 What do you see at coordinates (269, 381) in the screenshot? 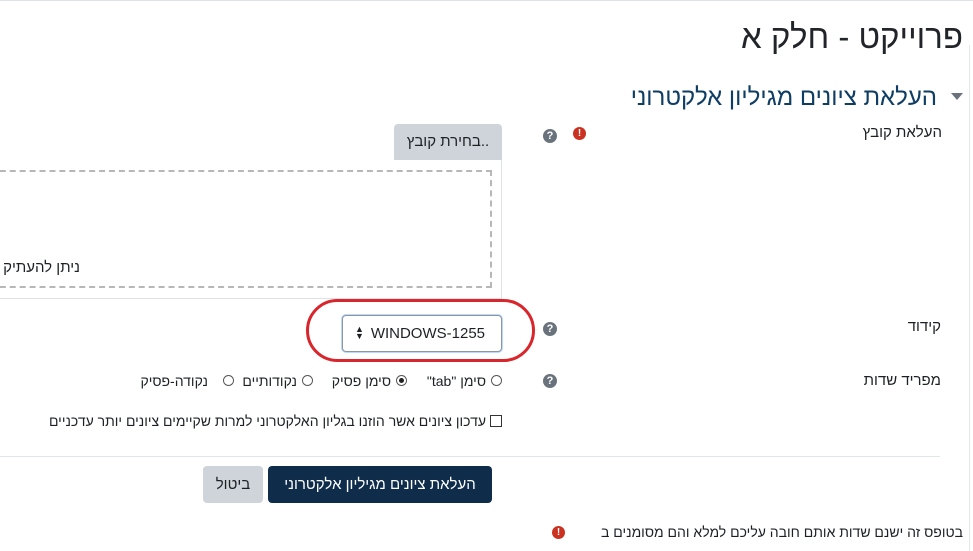
I see `radio-label-colon: נקודותיים` at bounding box center [269, 381].